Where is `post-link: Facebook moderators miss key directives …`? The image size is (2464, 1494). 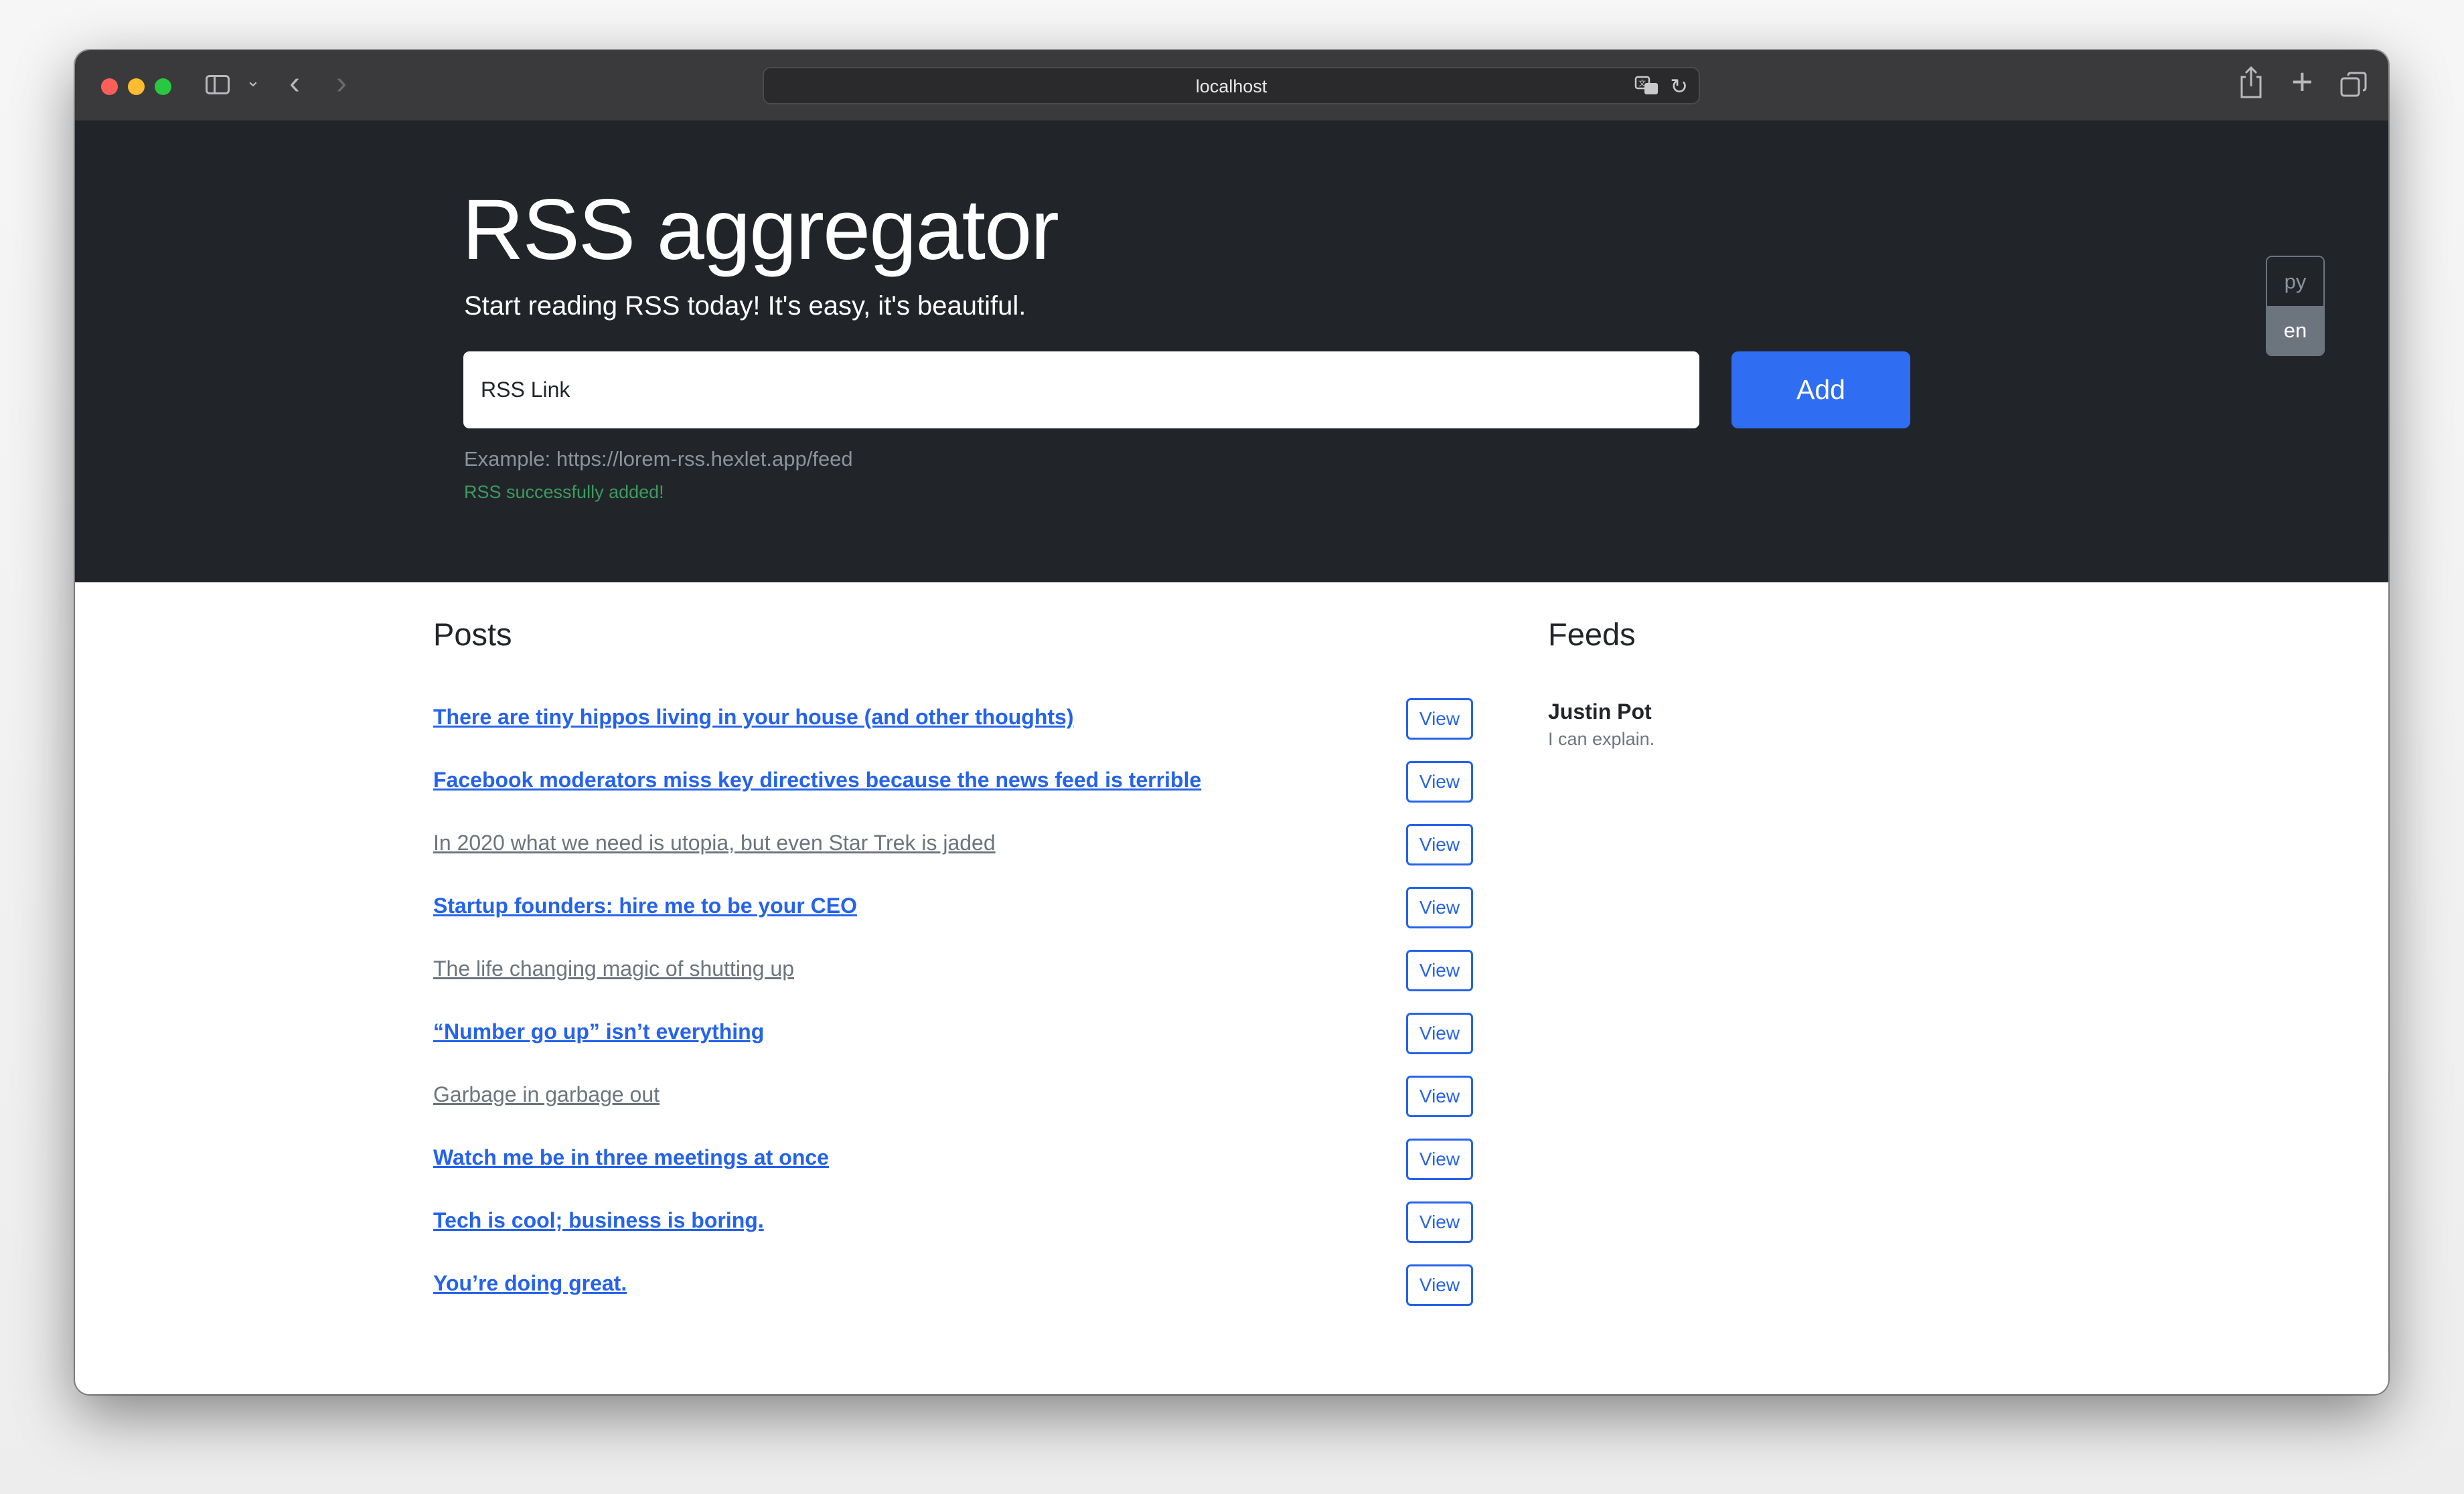 post-link: Facebook moderators miss key directives … is located at coordinates (817, 780).